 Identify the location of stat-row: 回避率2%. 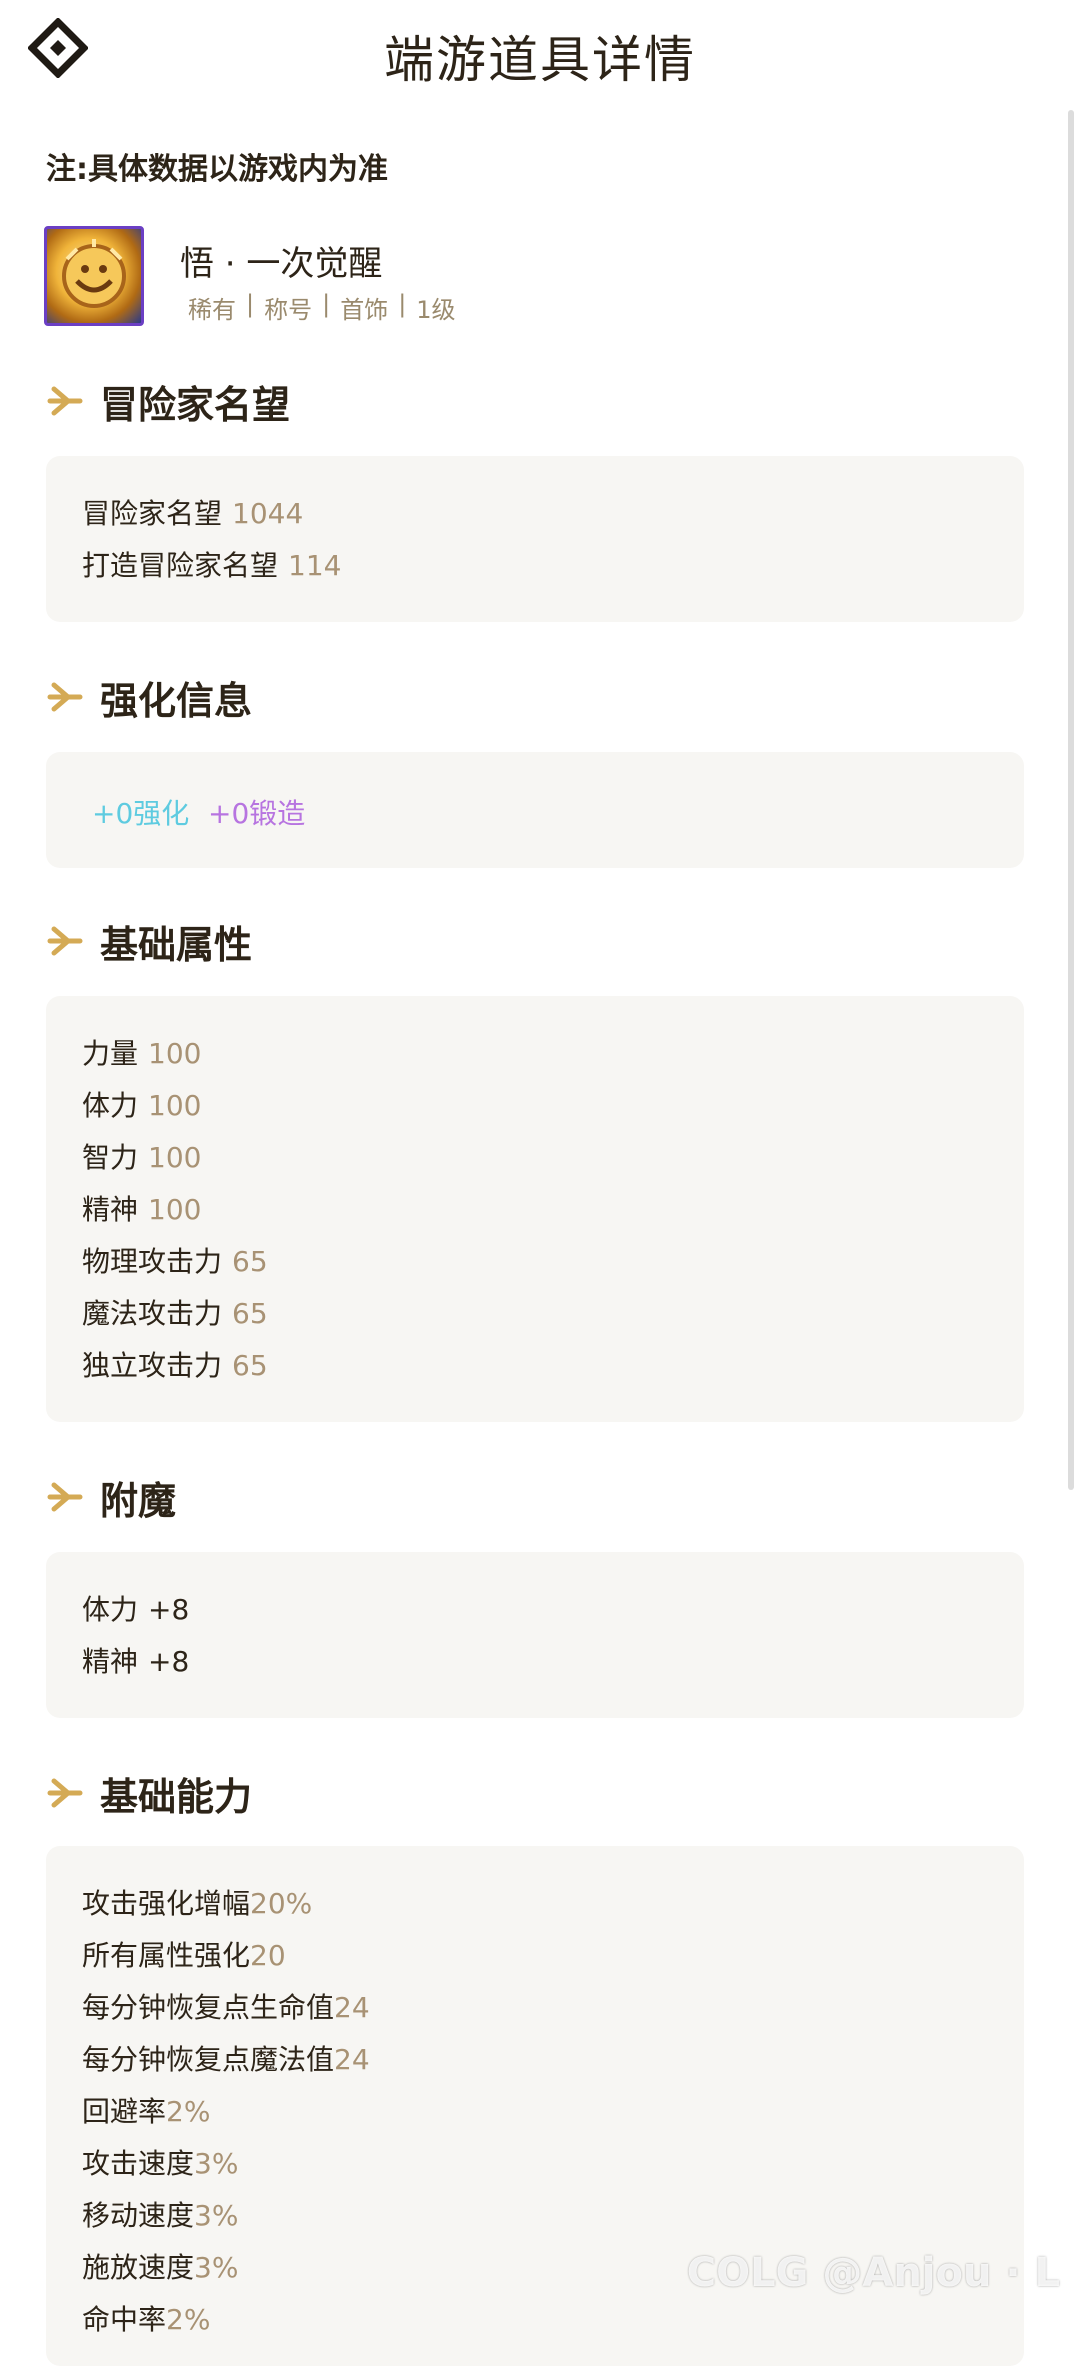
(146, 2110).